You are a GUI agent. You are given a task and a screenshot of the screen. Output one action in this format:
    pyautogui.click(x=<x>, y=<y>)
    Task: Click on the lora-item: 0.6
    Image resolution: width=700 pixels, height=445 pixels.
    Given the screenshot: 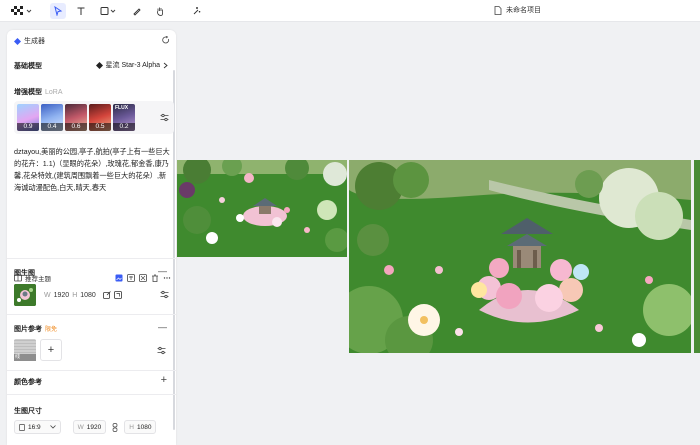 What is the action you would take?
    pyautogui.click(x=76, y=117)
    